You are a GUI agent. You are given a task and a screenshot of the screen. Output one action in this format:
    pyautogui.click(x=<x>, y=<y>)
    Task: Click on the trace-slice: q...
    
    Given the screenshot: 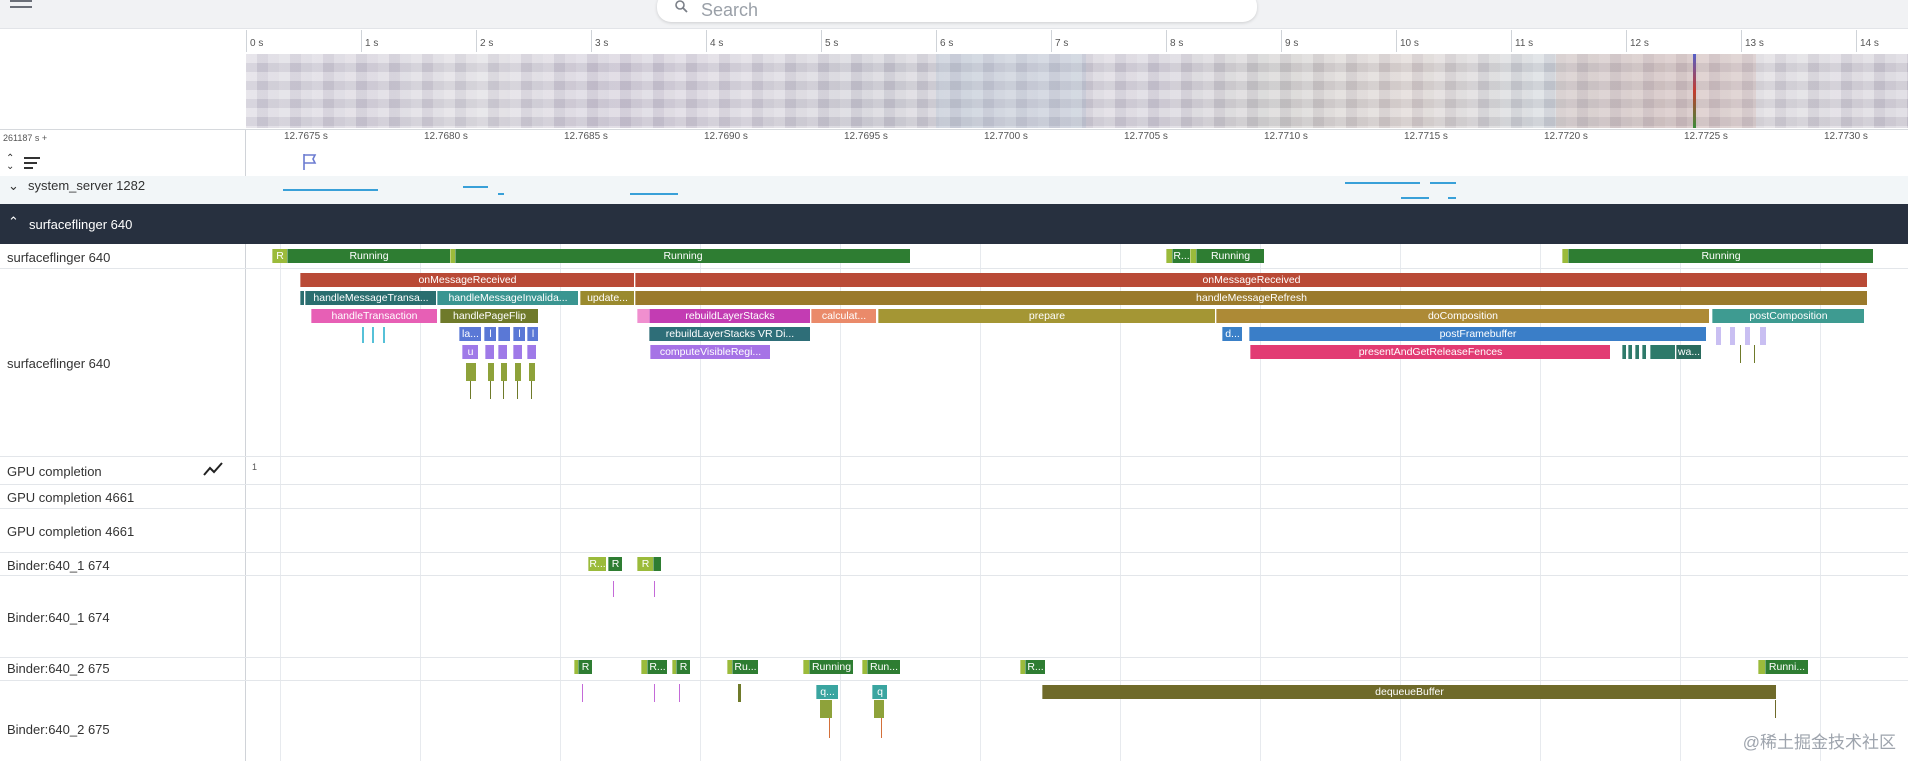 What is the action you would take?
    pyautogui.click(x=827, y=692)
    